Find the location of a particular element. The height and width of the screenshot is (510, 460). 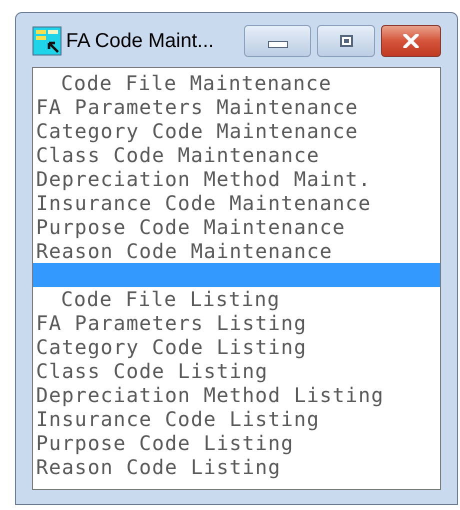

list-item: Class Code Maintenance is located at coordinates (178, 155).